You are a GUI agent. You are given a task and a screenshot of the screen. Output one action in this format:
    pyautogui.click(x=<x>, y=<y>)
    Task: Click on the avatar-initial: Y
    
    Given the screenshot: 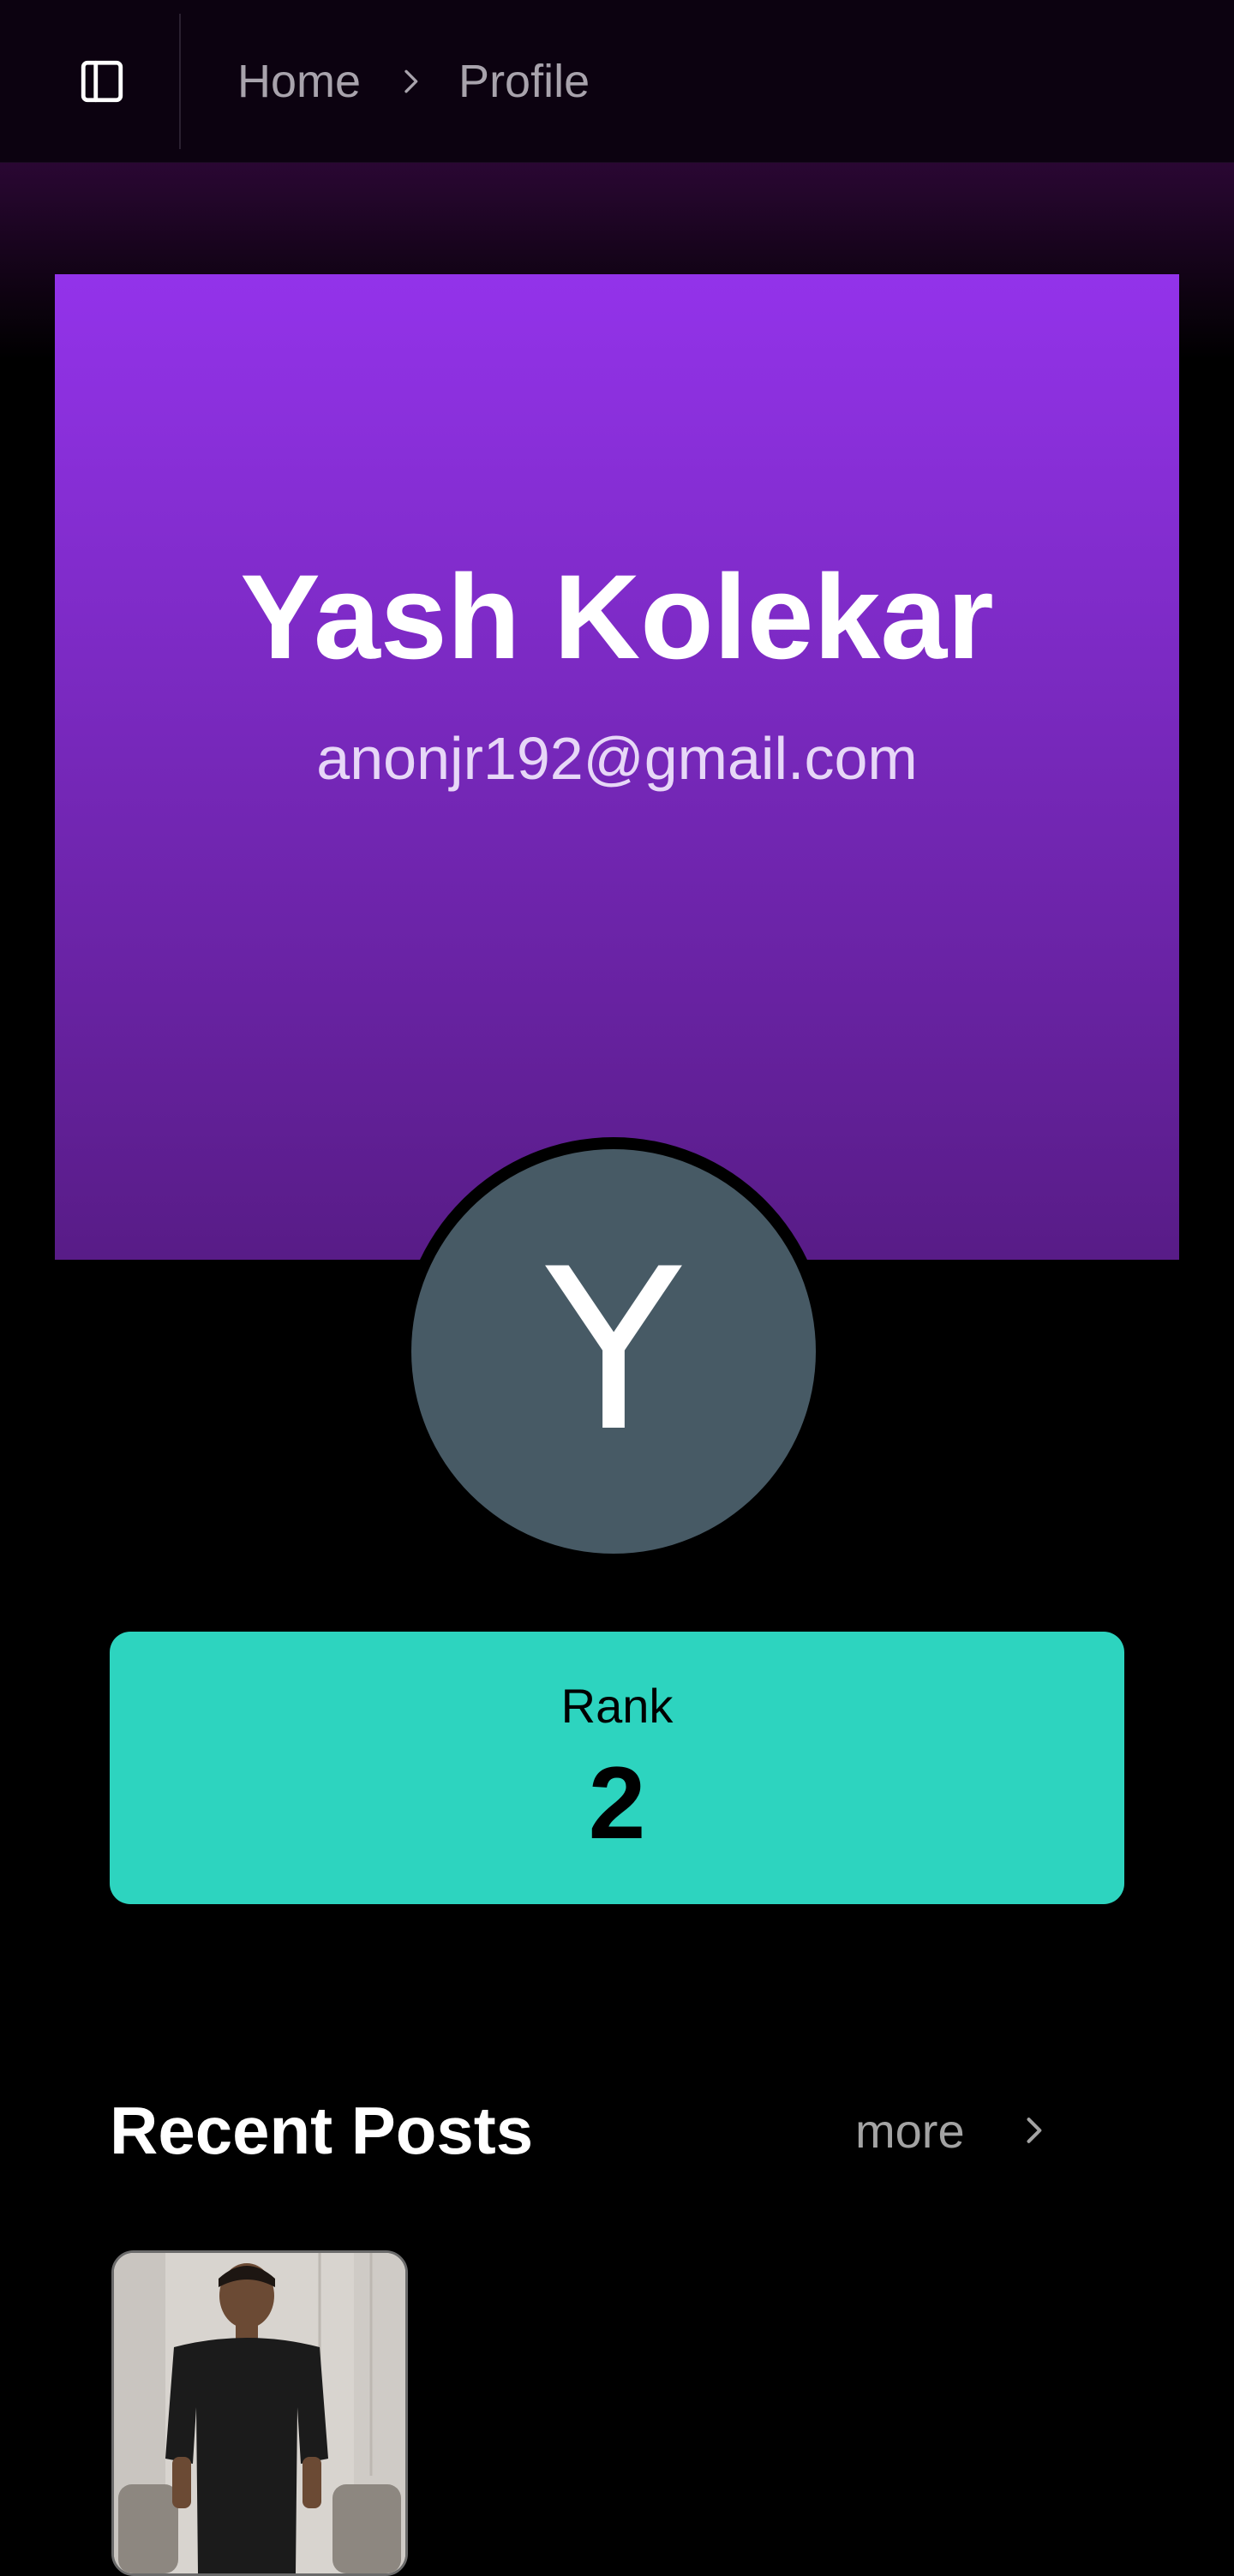 What is the action you would take?
    pyautogui.click(x=613, y=1351)
    